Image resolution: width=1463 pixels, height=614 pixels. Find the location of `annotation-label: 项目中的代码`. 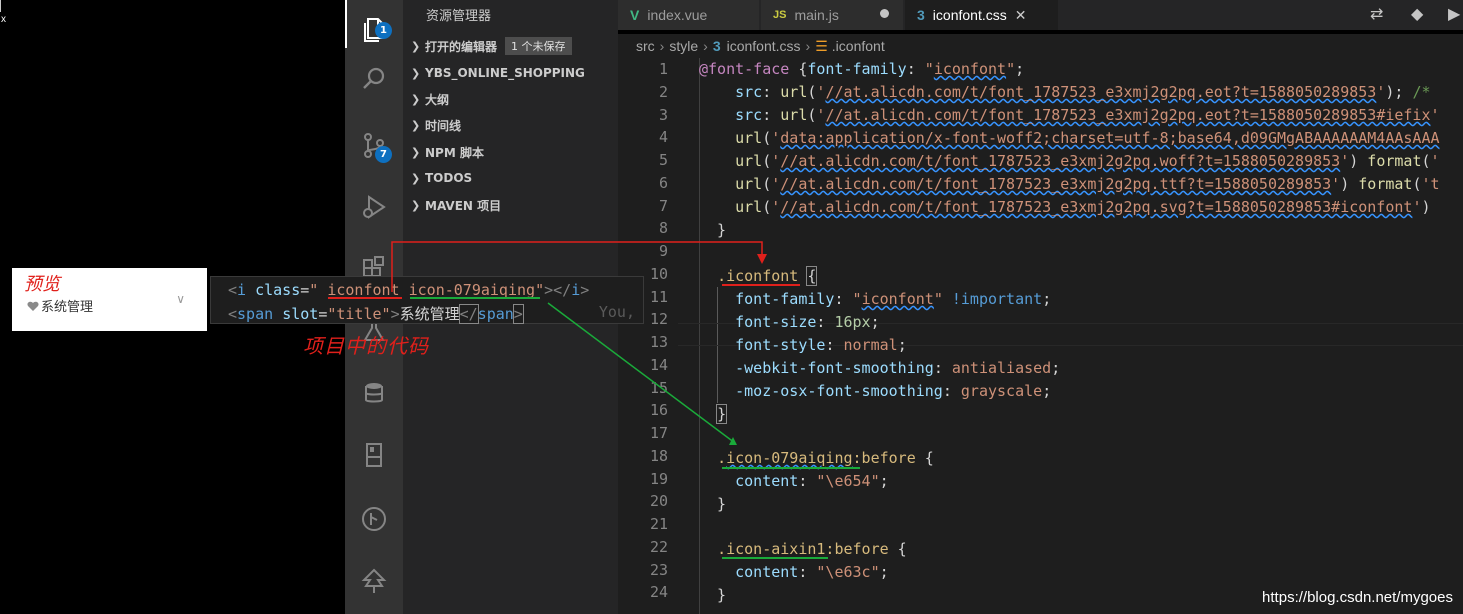

annotation-label: 项目中的代码 is located at coordinates (366, 346).